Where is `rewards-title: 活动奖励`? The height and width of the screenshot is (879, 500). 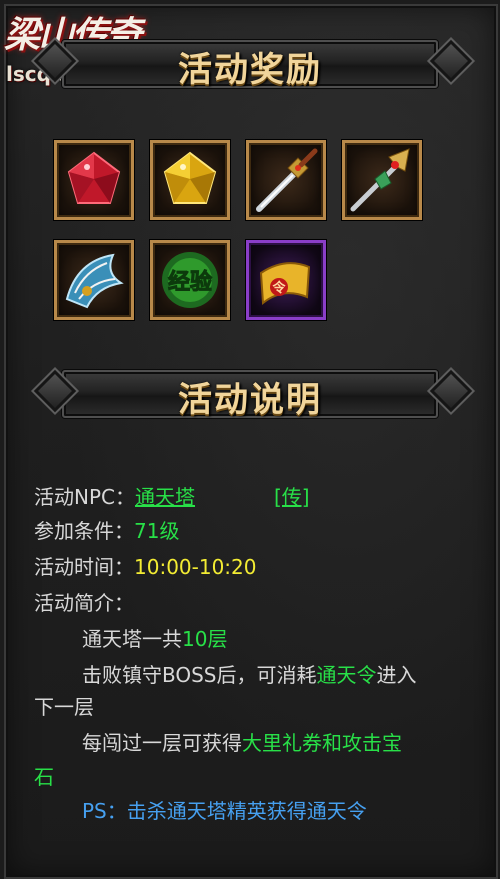 rewards-title: 活动奖励 is located at coordinates (250, 70).